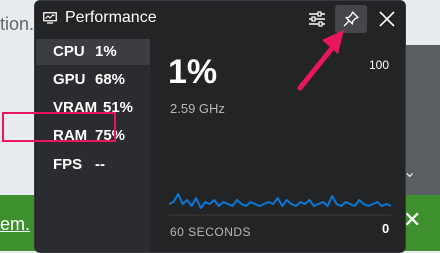 This screenshot has height=253, width=440. I want to click on background-page-text: tion., so click(17, 24).